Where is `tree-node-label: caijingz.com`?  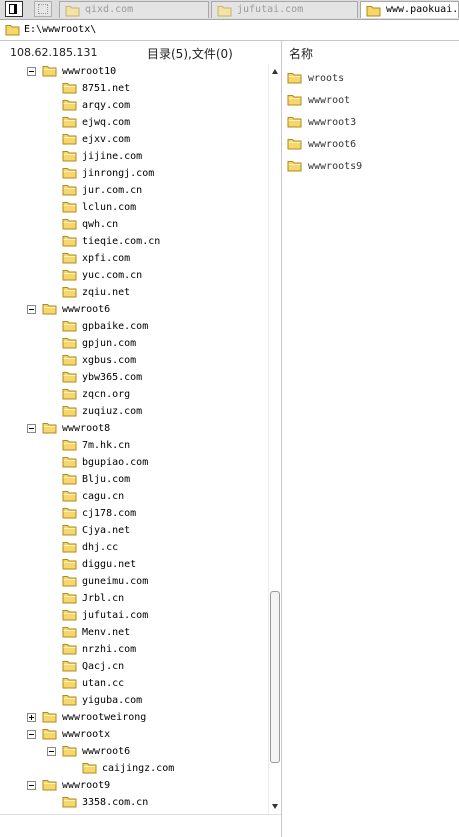 tree-node-label: caijingz.com is located at coordinates (138, 768).